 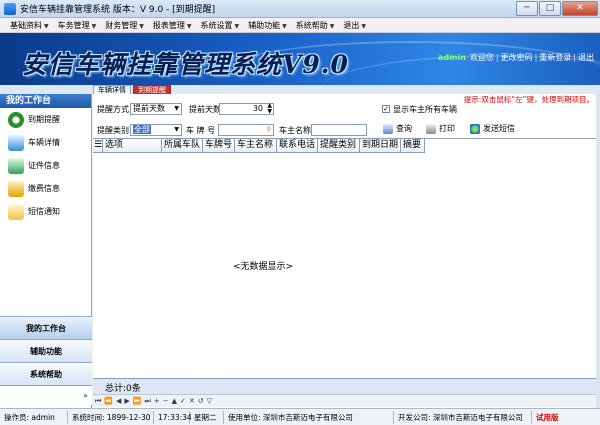 What do you see at coordinates (156, 130) in the screenshot?
I see `remind-type-select: 全部 ▼` at bounding box center [156, 130].